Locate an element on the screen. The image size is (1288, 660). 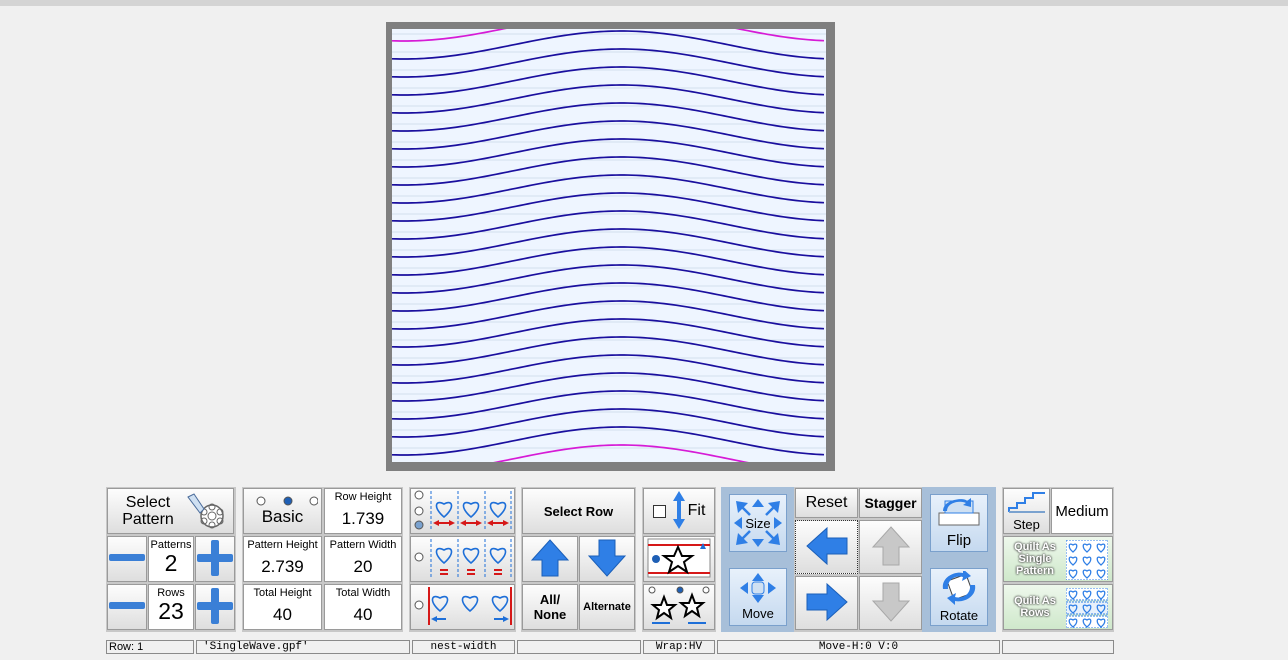
total-height-field: Total Height 40 is located at coordinates (282, 607).